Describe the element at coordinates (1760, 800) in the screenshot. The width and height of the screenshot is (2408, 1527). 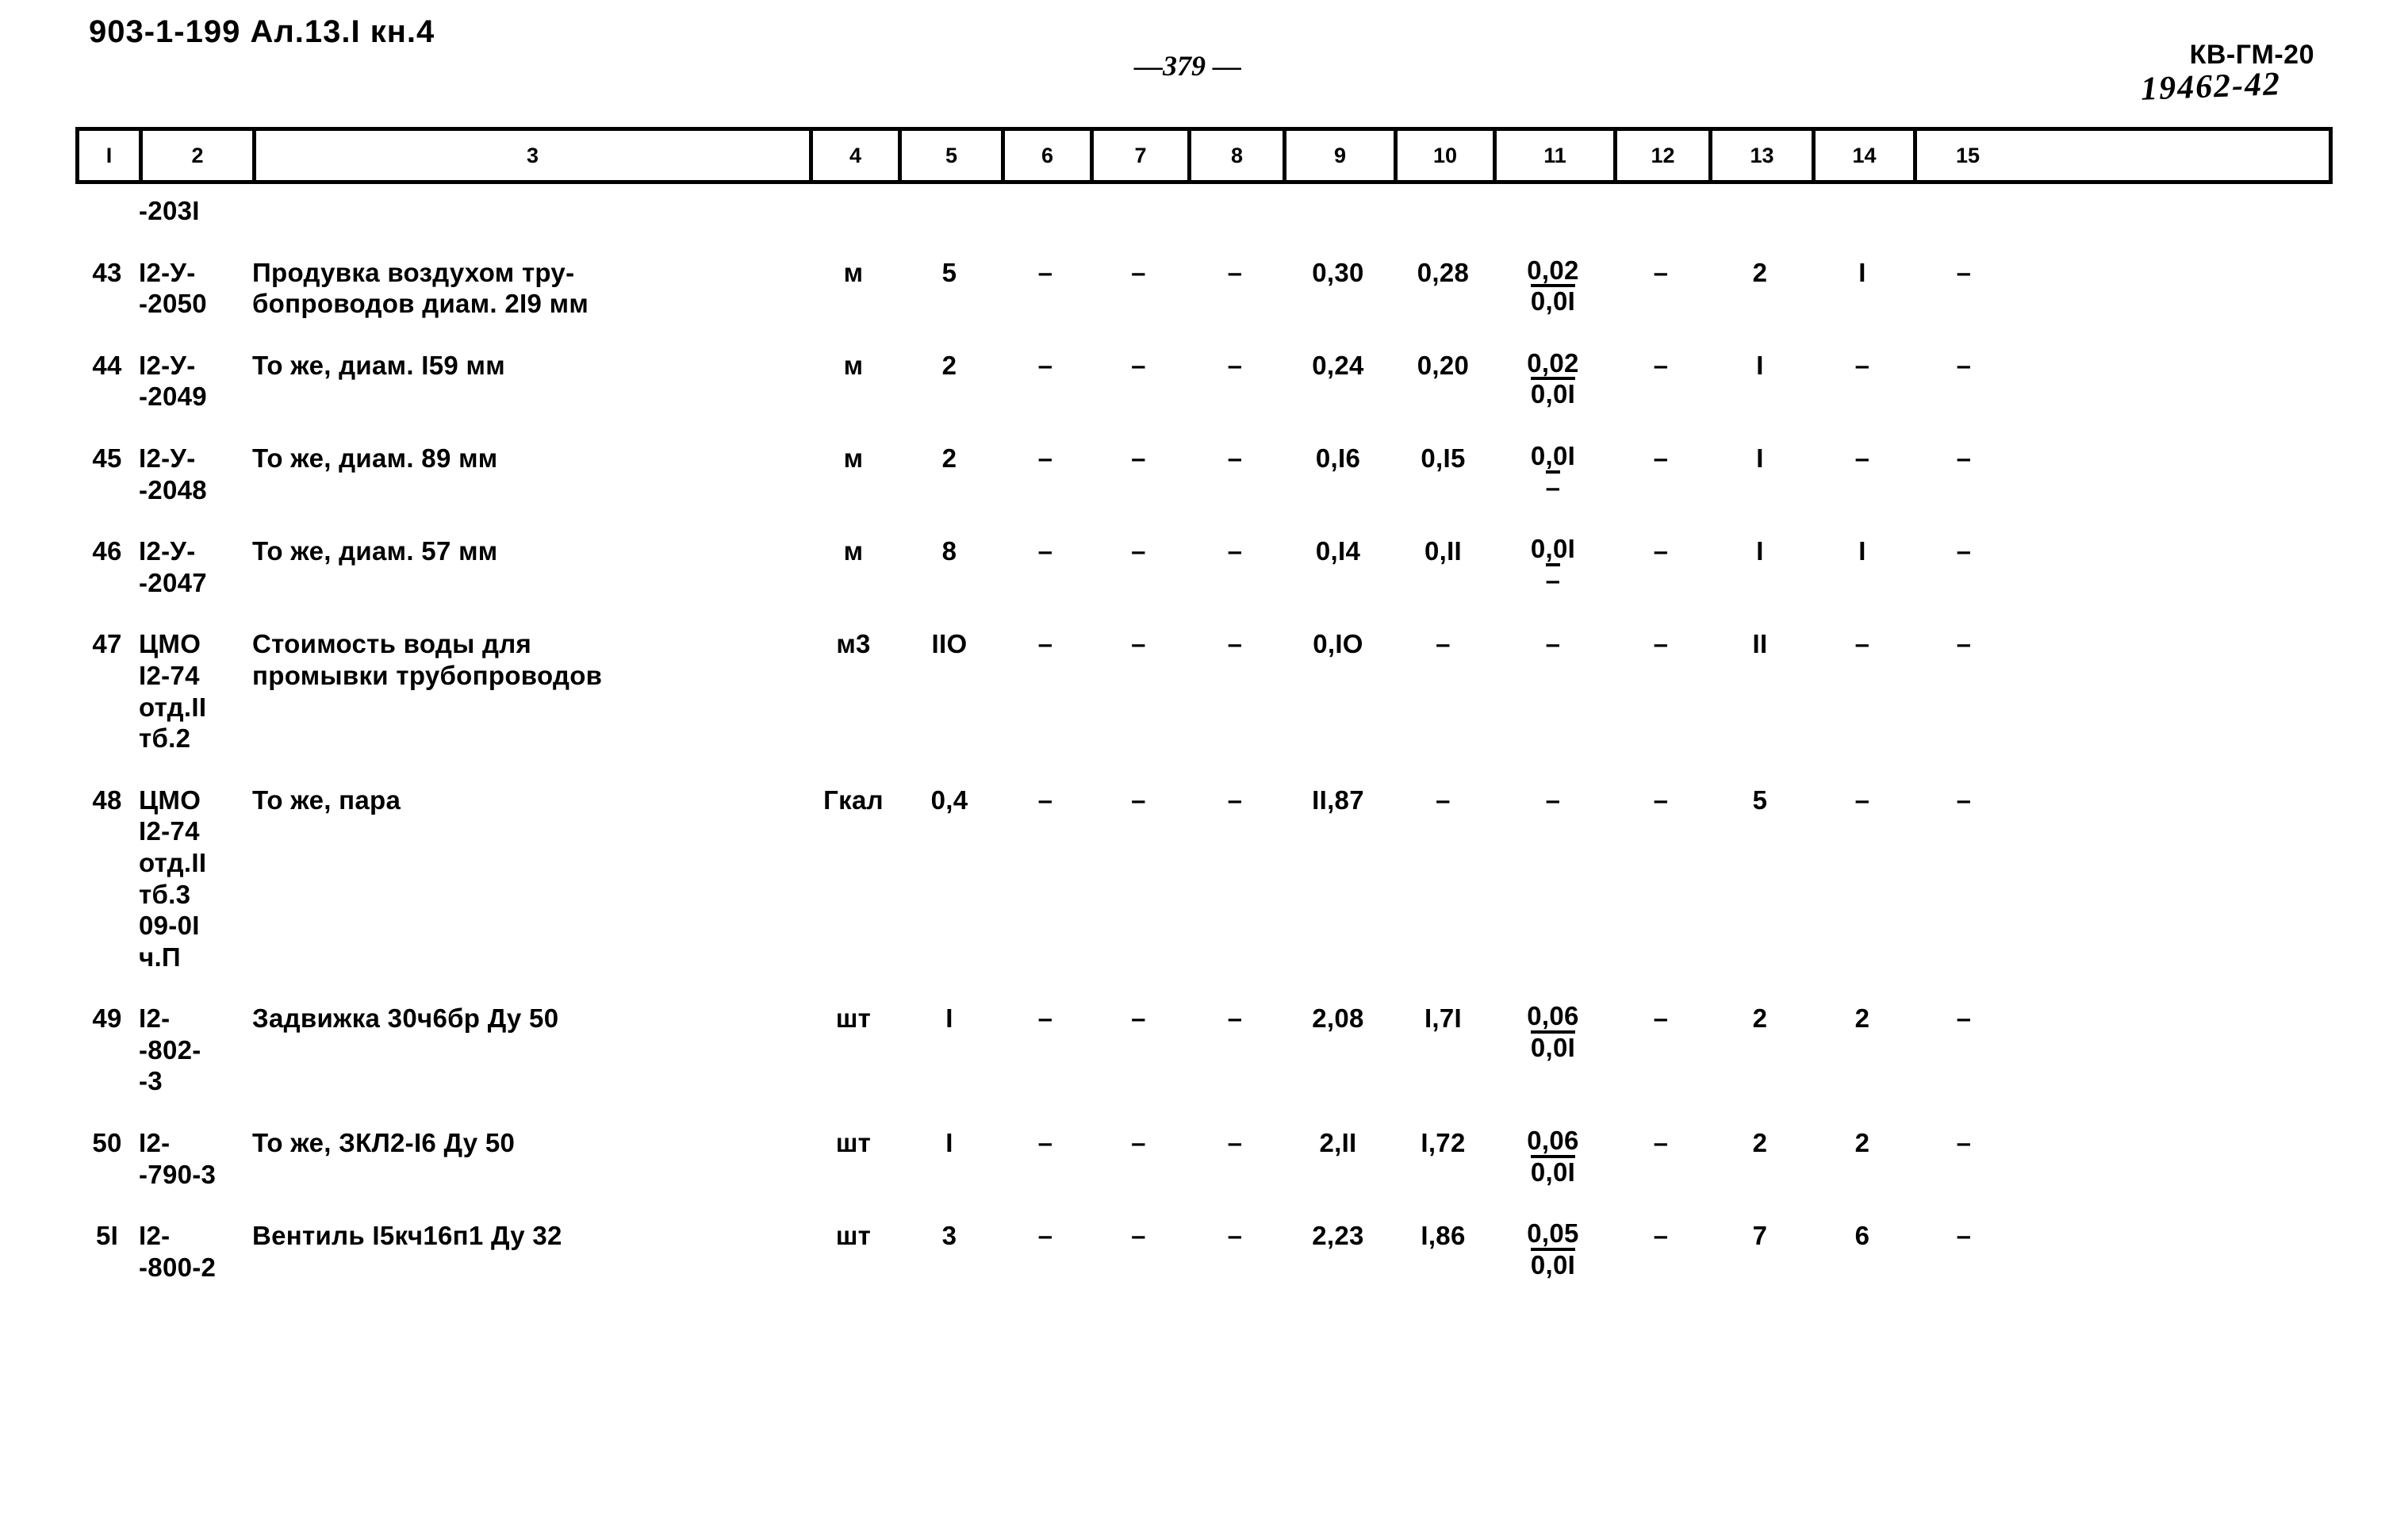
I see `col13: 5` at that location.